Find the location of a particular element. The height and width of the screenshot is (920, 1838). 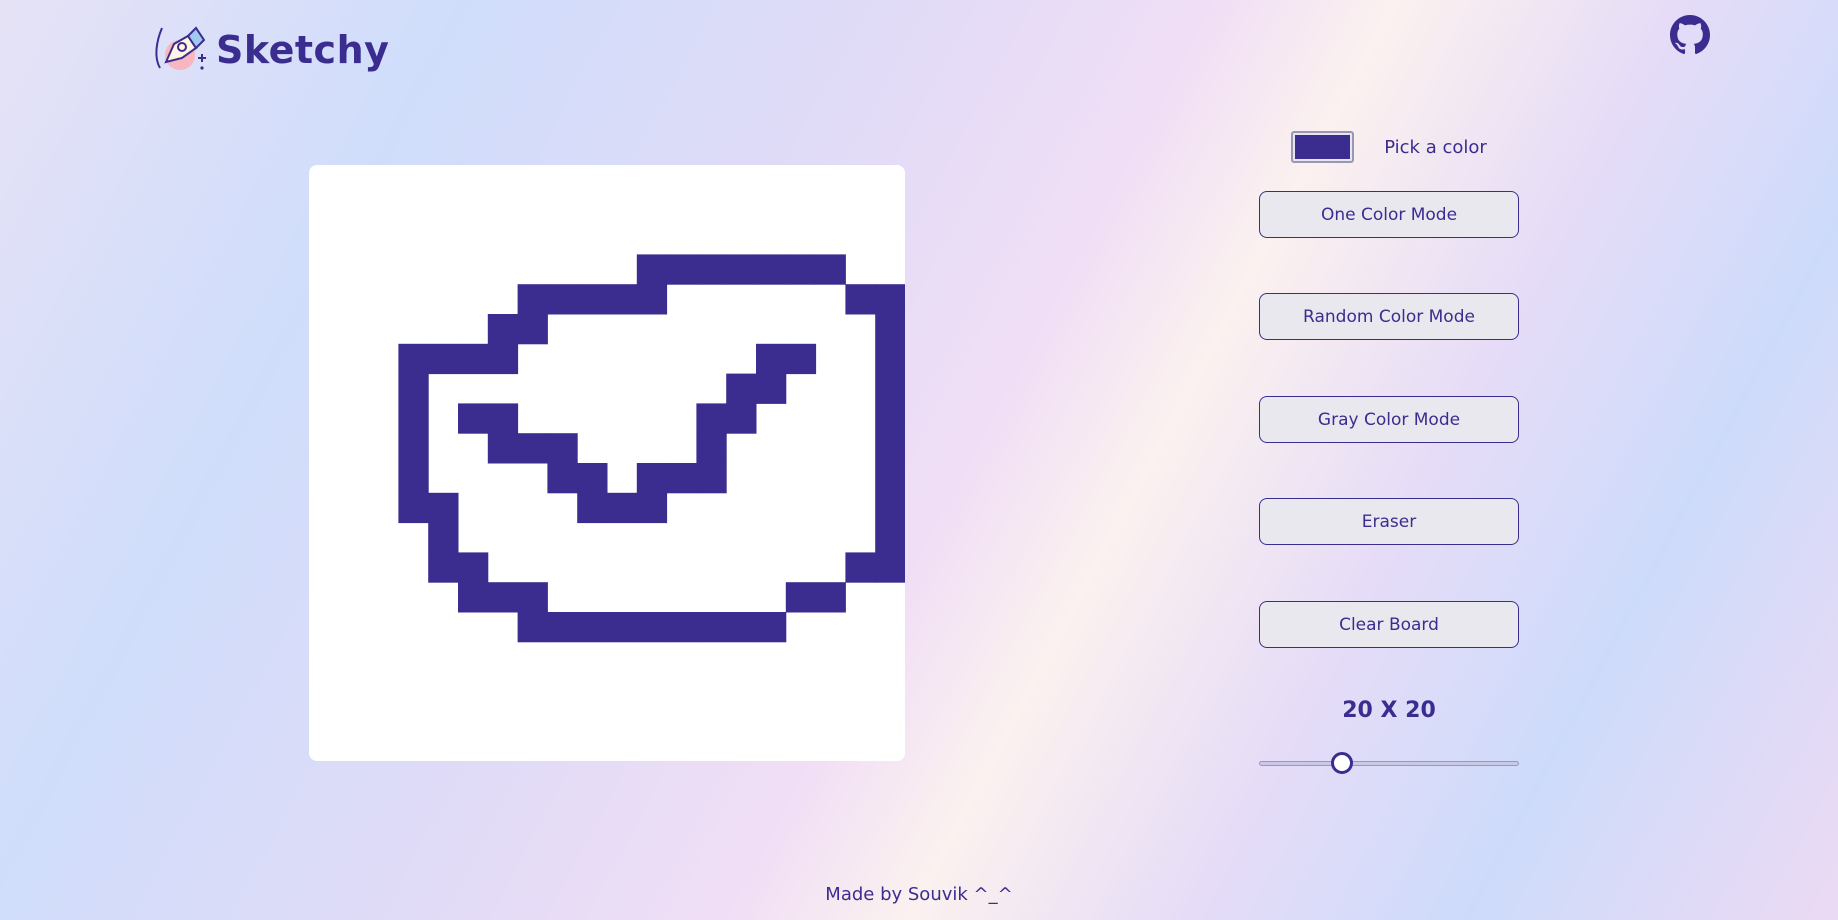

color-picker-row: Pick a color is located at coordinates (1389, 147).